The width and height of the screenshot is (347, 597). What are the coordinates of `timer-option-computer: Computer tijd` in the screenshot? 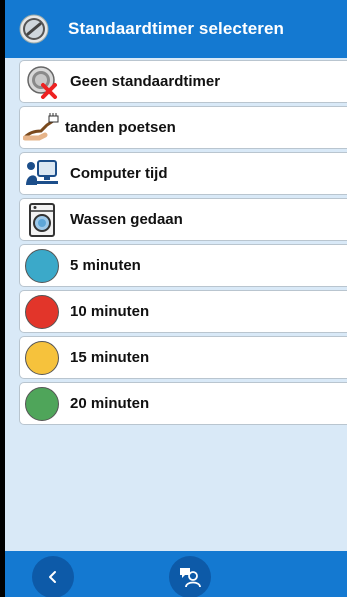 It's located at (183, 173).